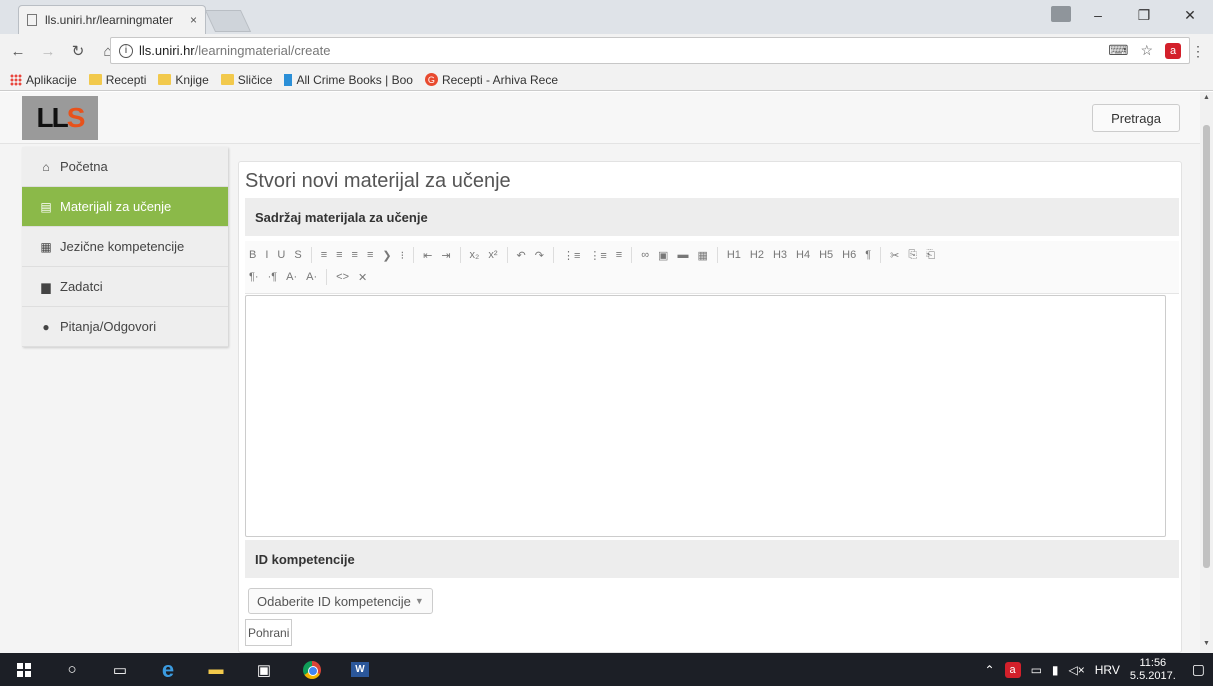 Image resolution: width=1213 pixels, height=686 pixels. What do you see at coordinates (1198, 669) in the screenshot?
I see `notifications-icon: ▢` at bounding box center [1198, 669].